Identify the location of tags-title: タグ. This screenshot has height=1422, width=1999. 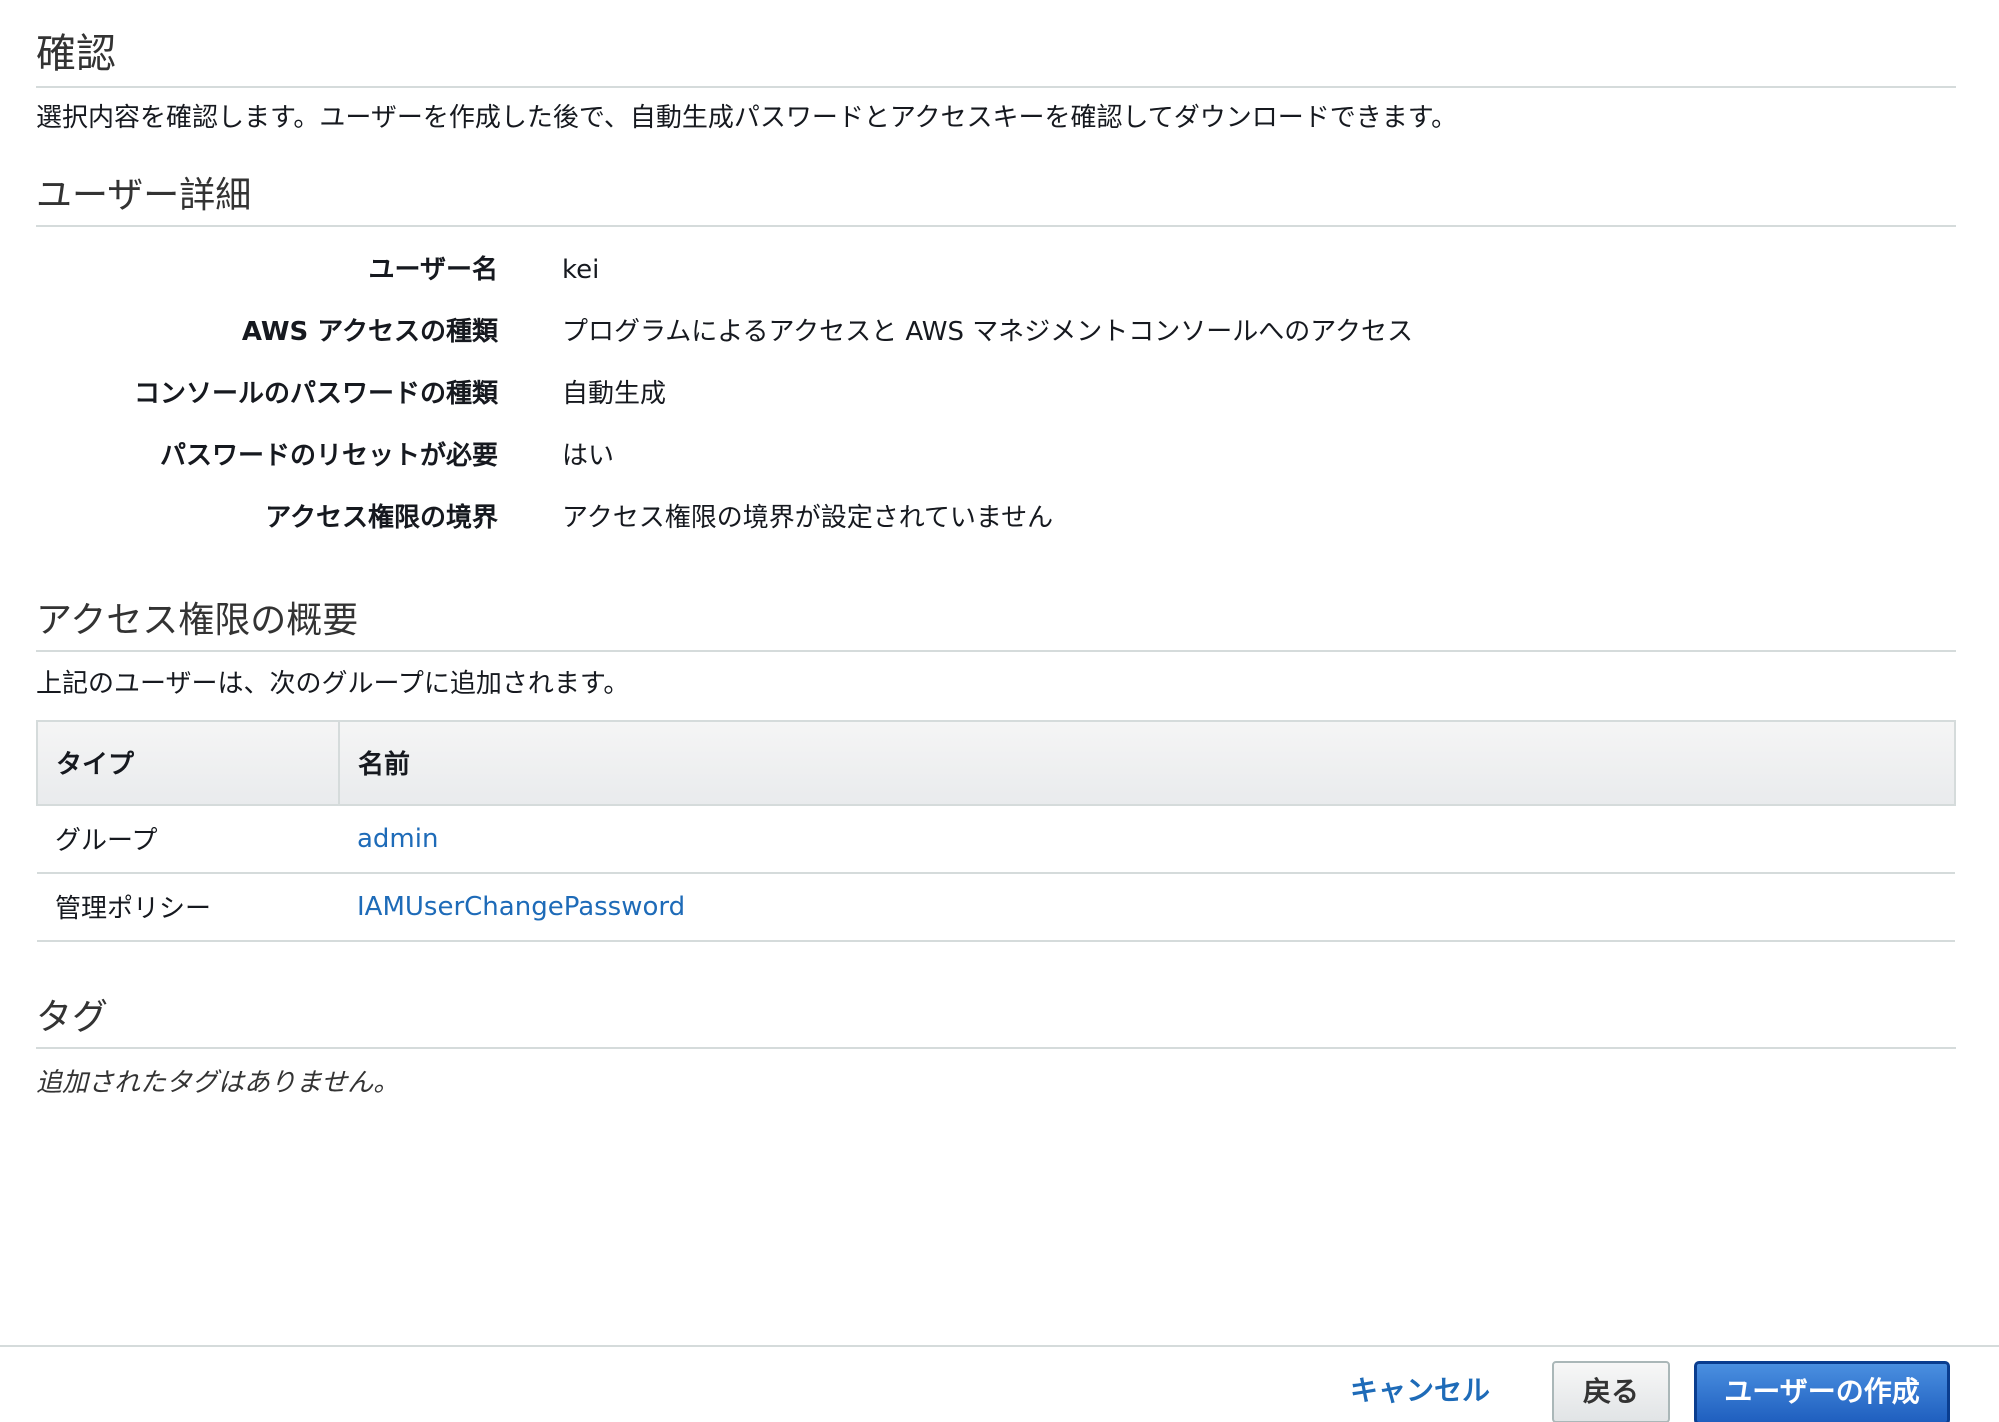
(996, 1023).